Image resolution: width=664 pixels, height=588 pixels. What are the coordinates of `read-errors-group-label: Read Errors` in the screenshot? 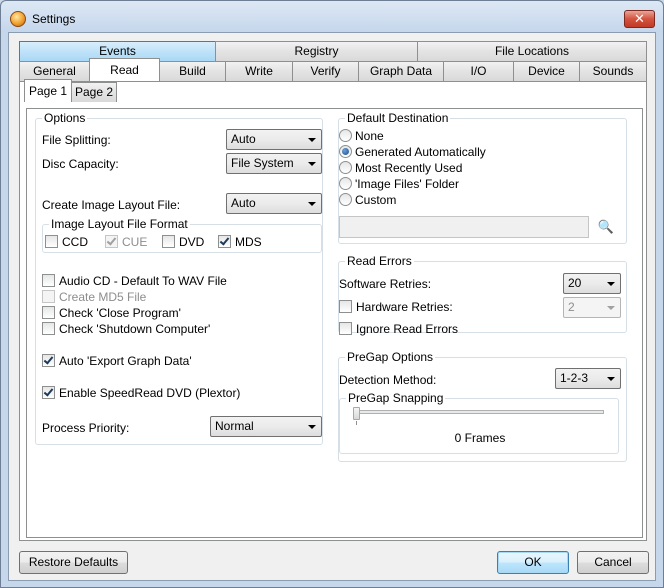 It's located at (379, 261).